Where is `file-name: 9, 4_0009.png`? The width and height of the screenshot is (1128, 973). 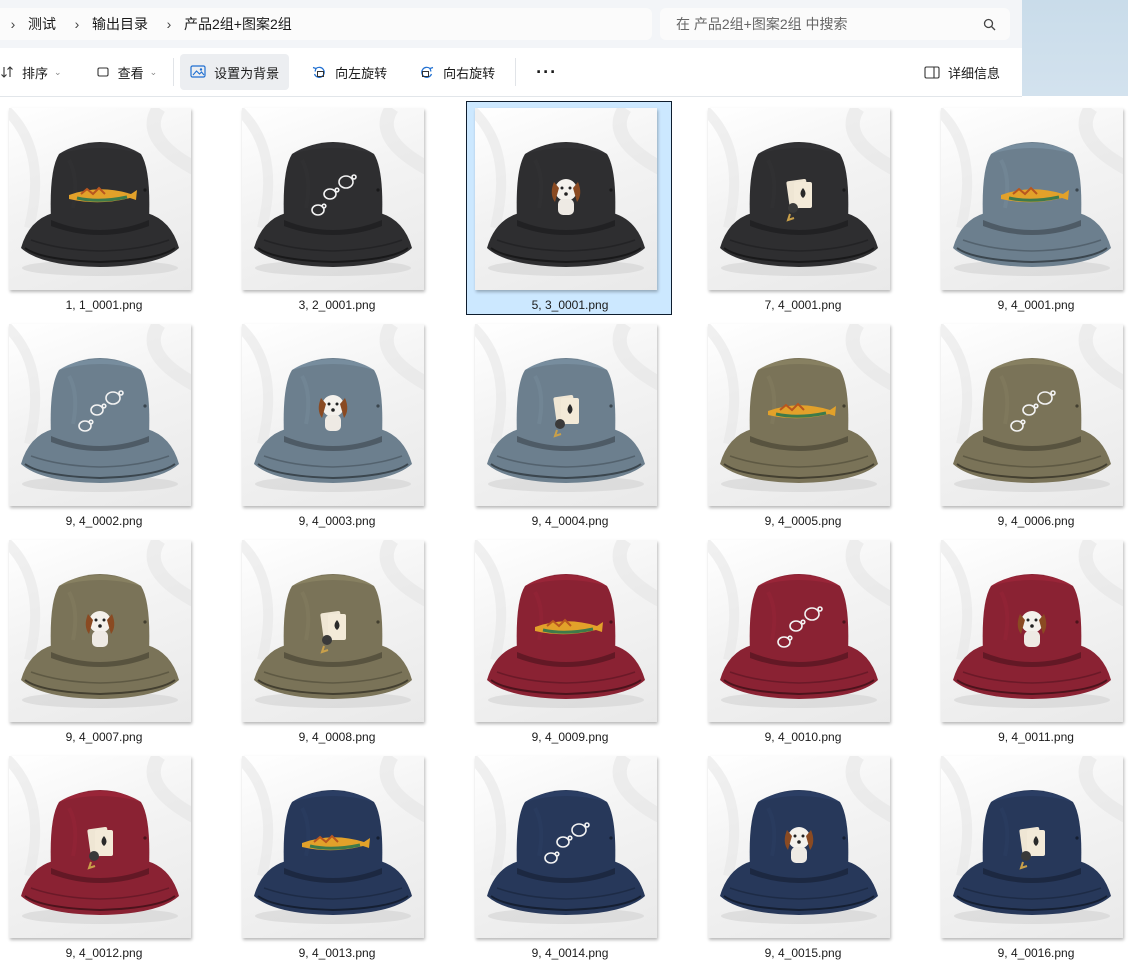
file-name: 9, 4_0009.png is located at coordinates (570, 737).